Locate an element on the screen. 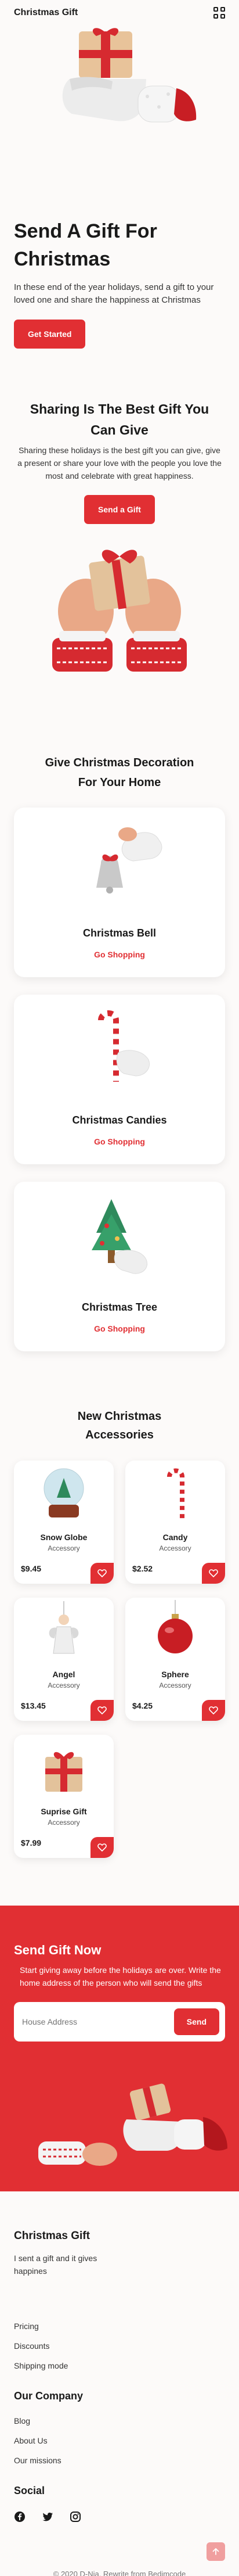 The image size is (239, 2576). product-price: $9.45 is located at coordinates (31, 1568).